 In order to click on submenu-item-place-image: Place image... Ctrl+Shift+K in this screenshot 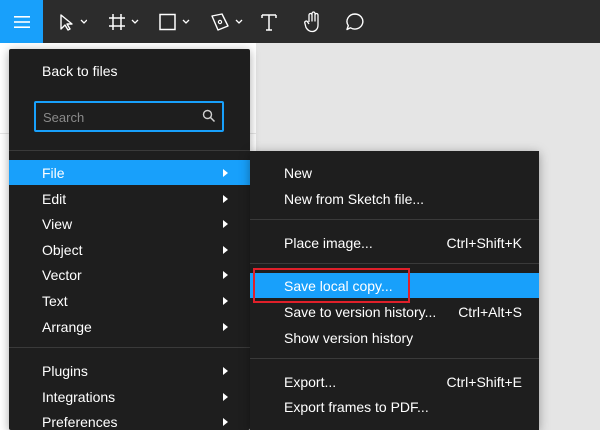, I will do `click(394, 242)`.